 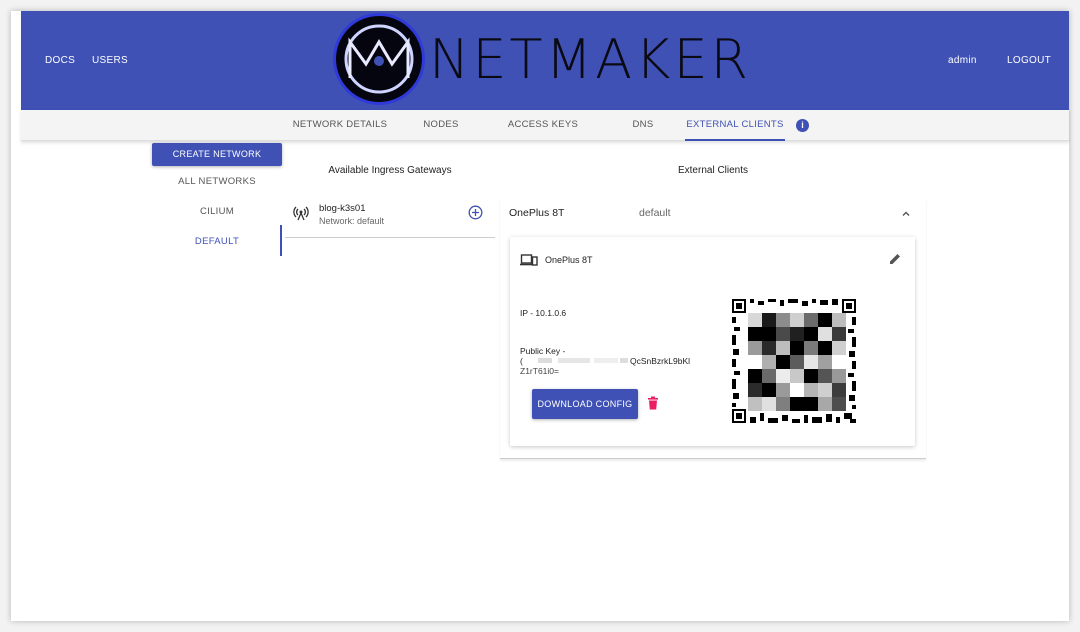 What do you see at coordinates (301, 215) in the screenshot?
I see `antenna-icon` at bounding box center [301, 215].